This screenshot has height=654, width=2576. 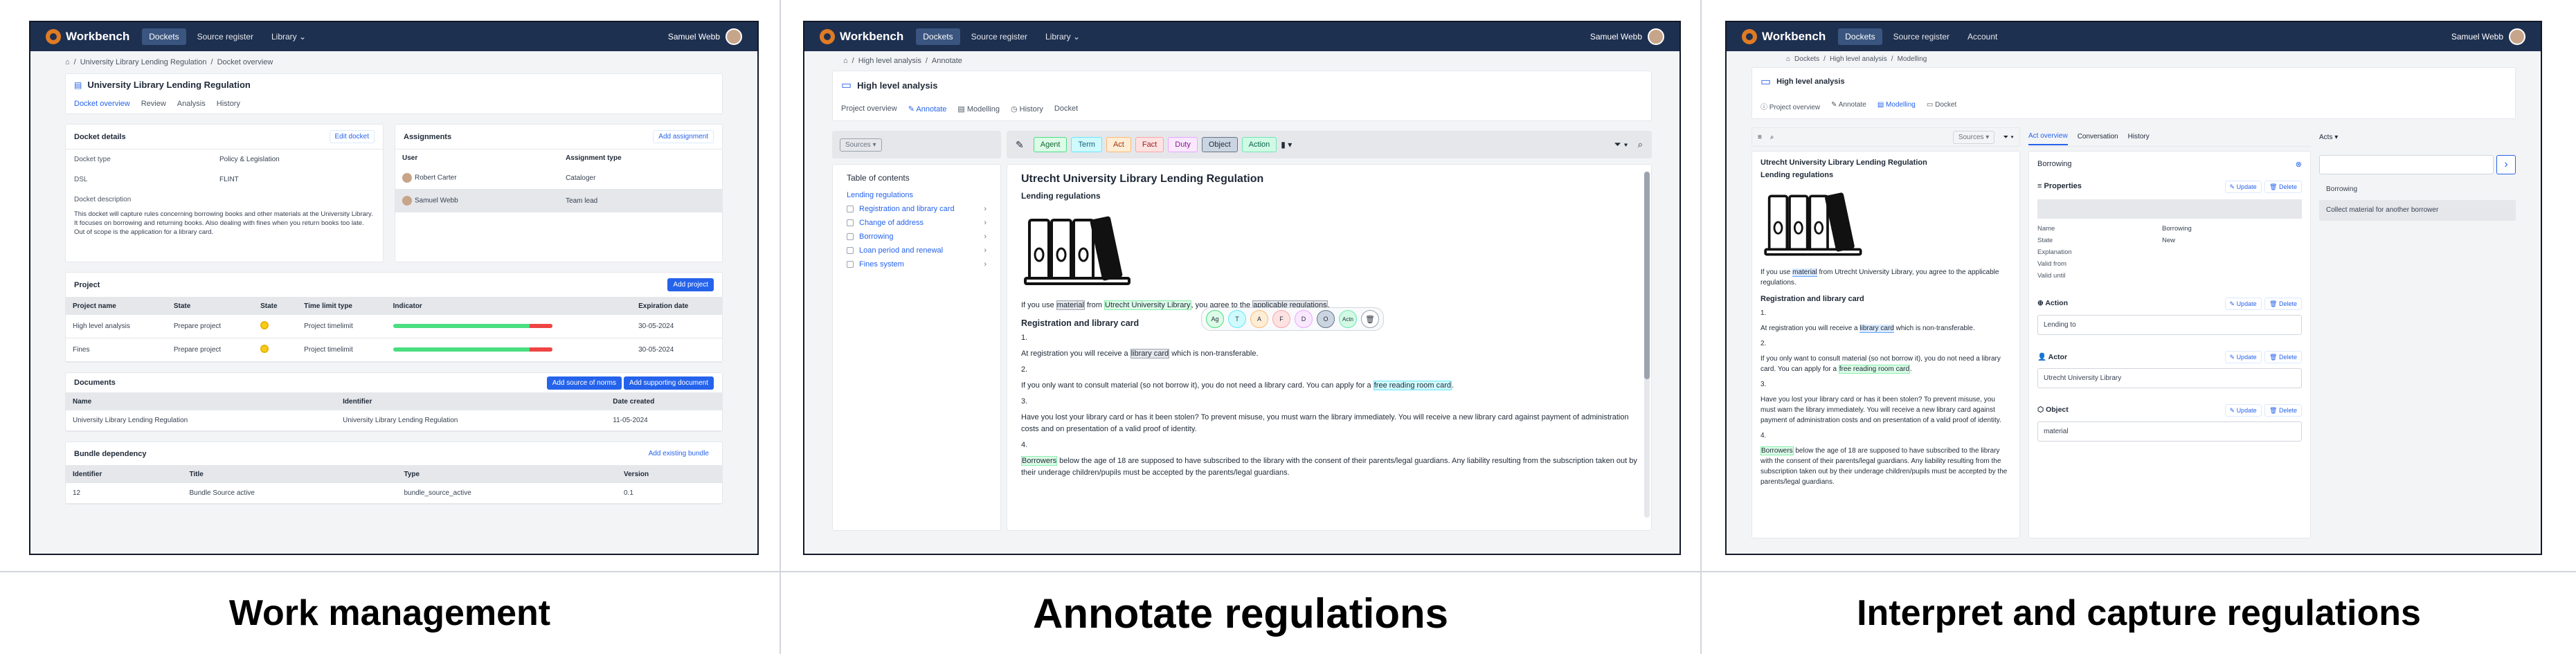 I want to click on pencil-icon: ✎, so click(x=1020, y=145).